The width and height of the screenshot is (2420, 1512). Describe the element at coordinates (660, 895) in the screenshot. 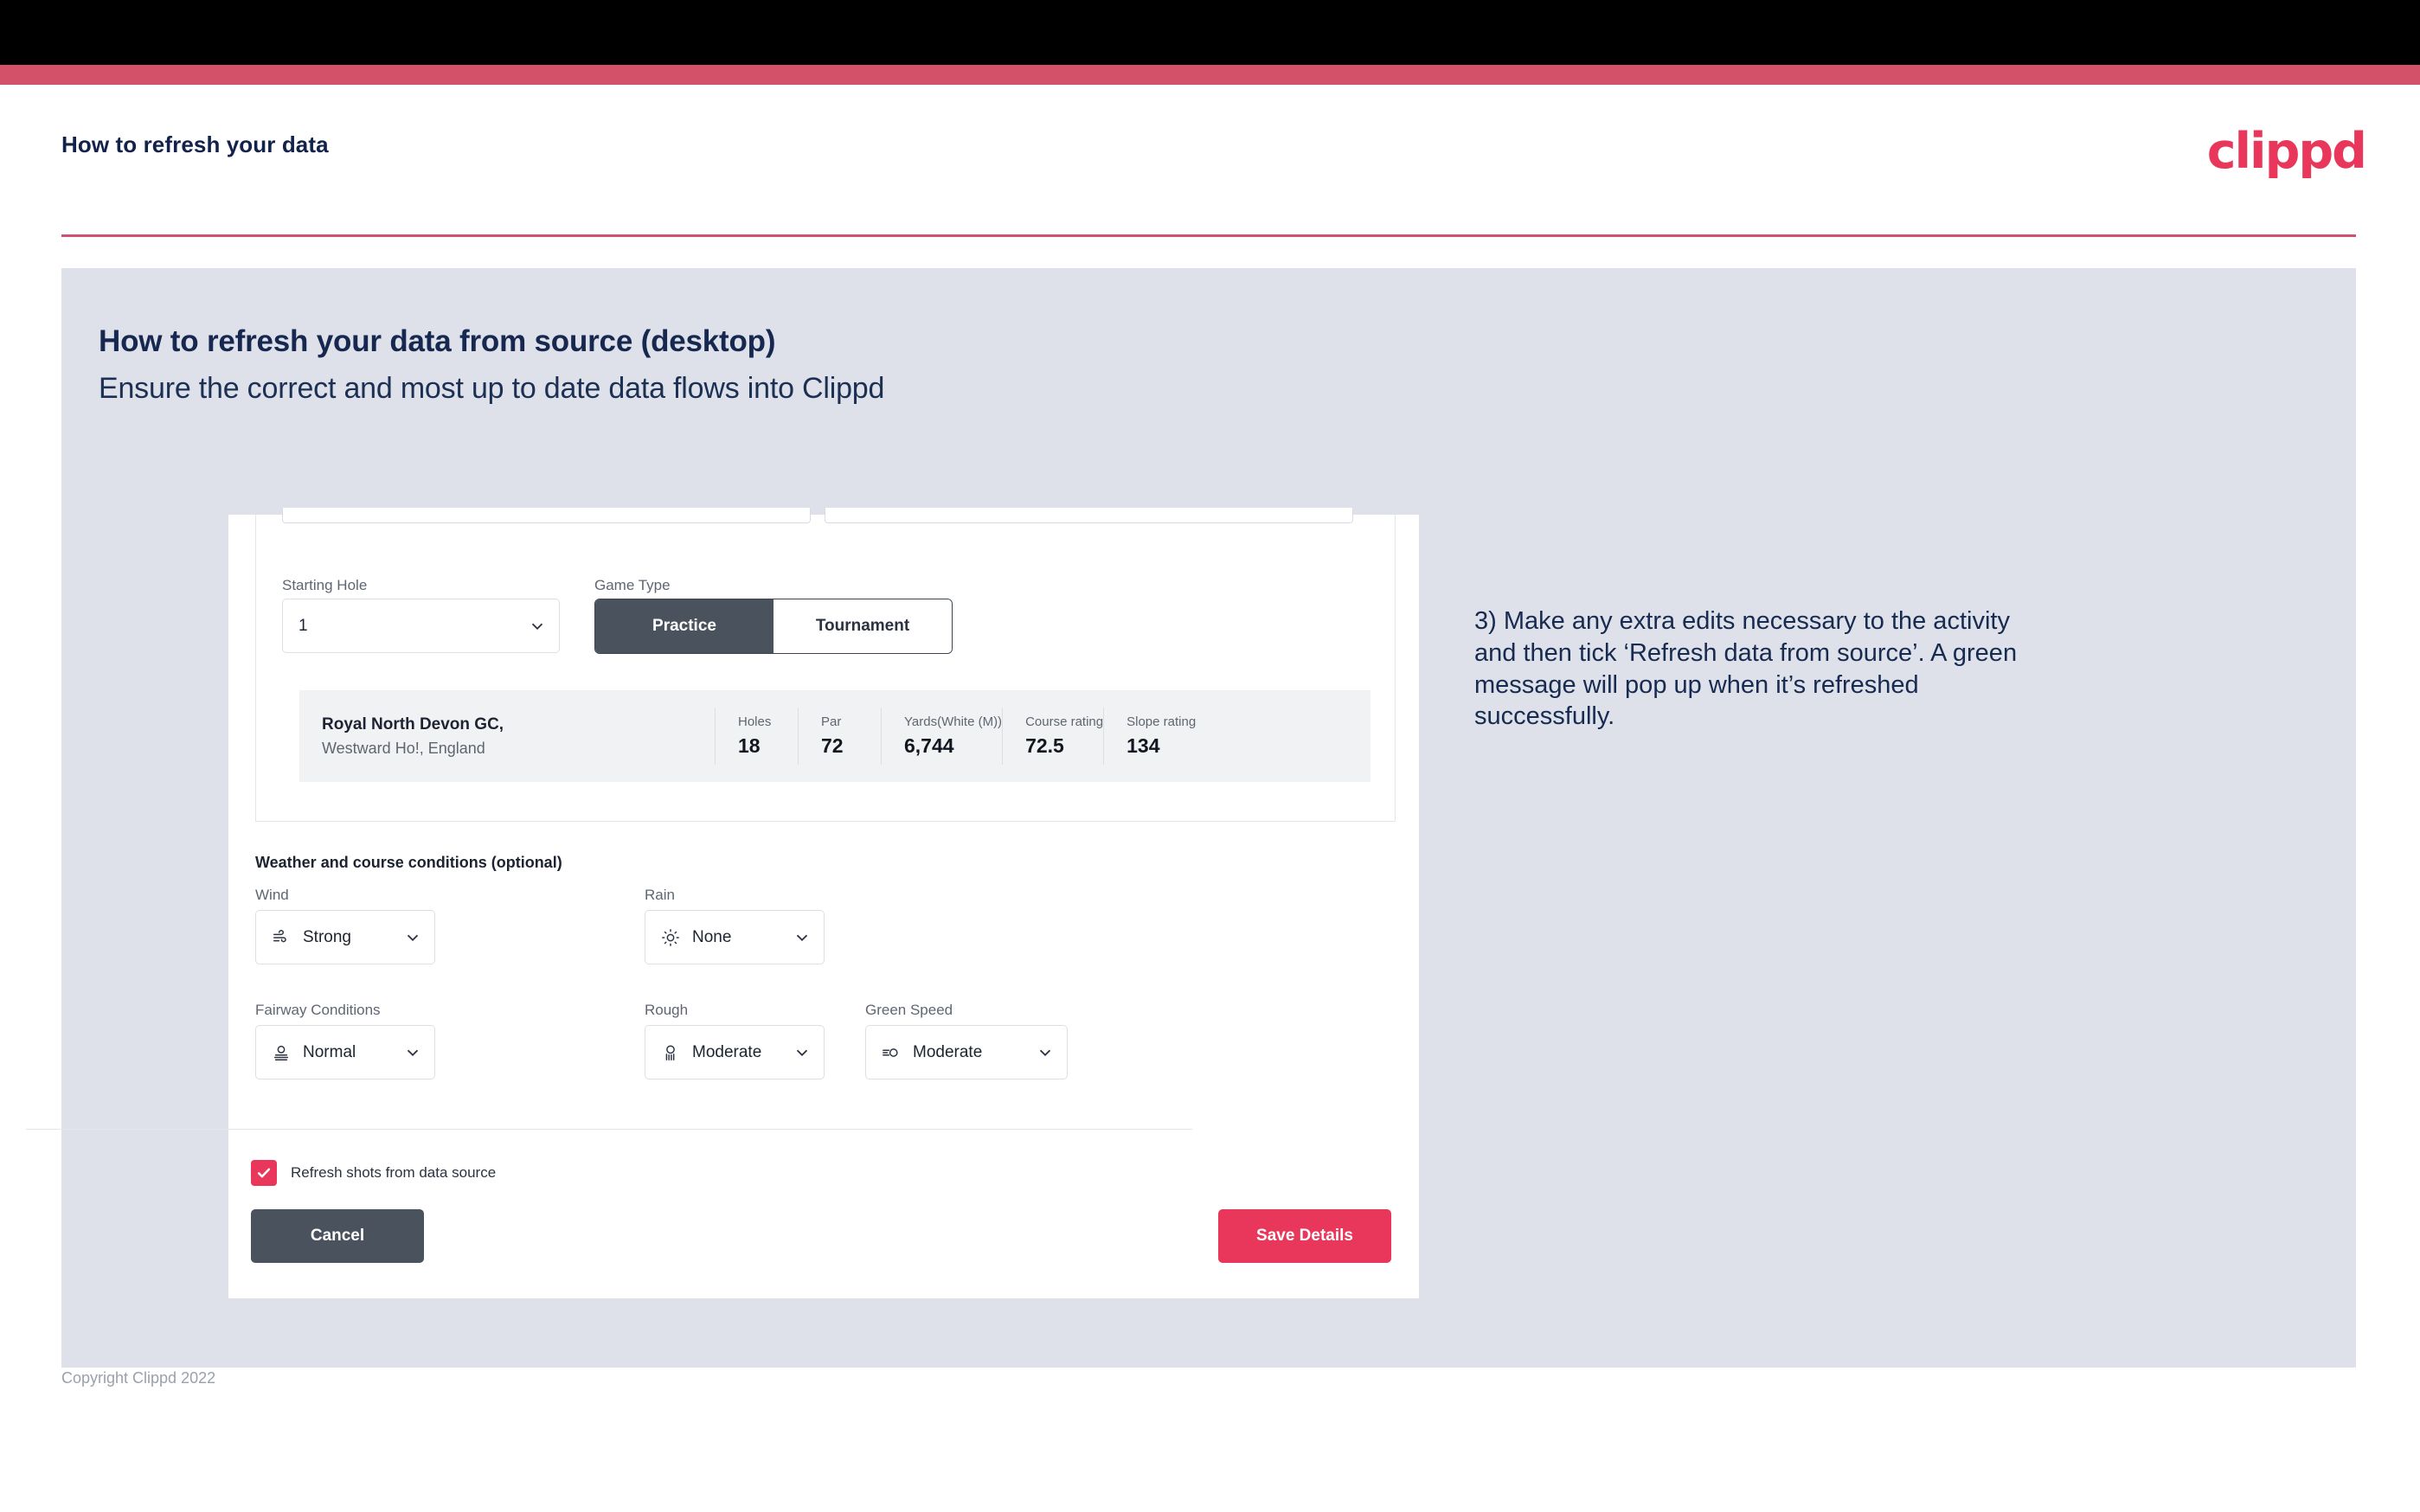

I see `rain-label: Rain` at that location.